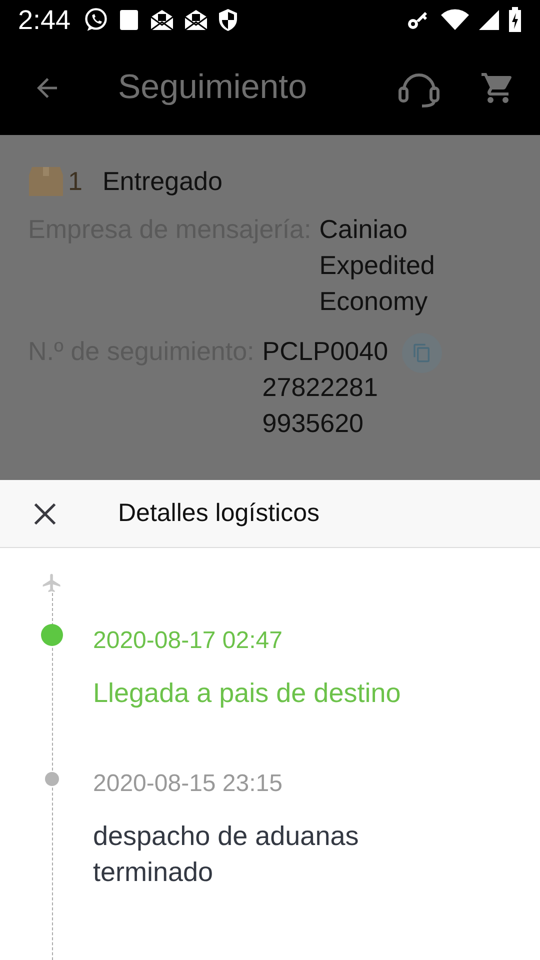  I want to click on sheet-title: Detalles logísticos, so click(219, 513).